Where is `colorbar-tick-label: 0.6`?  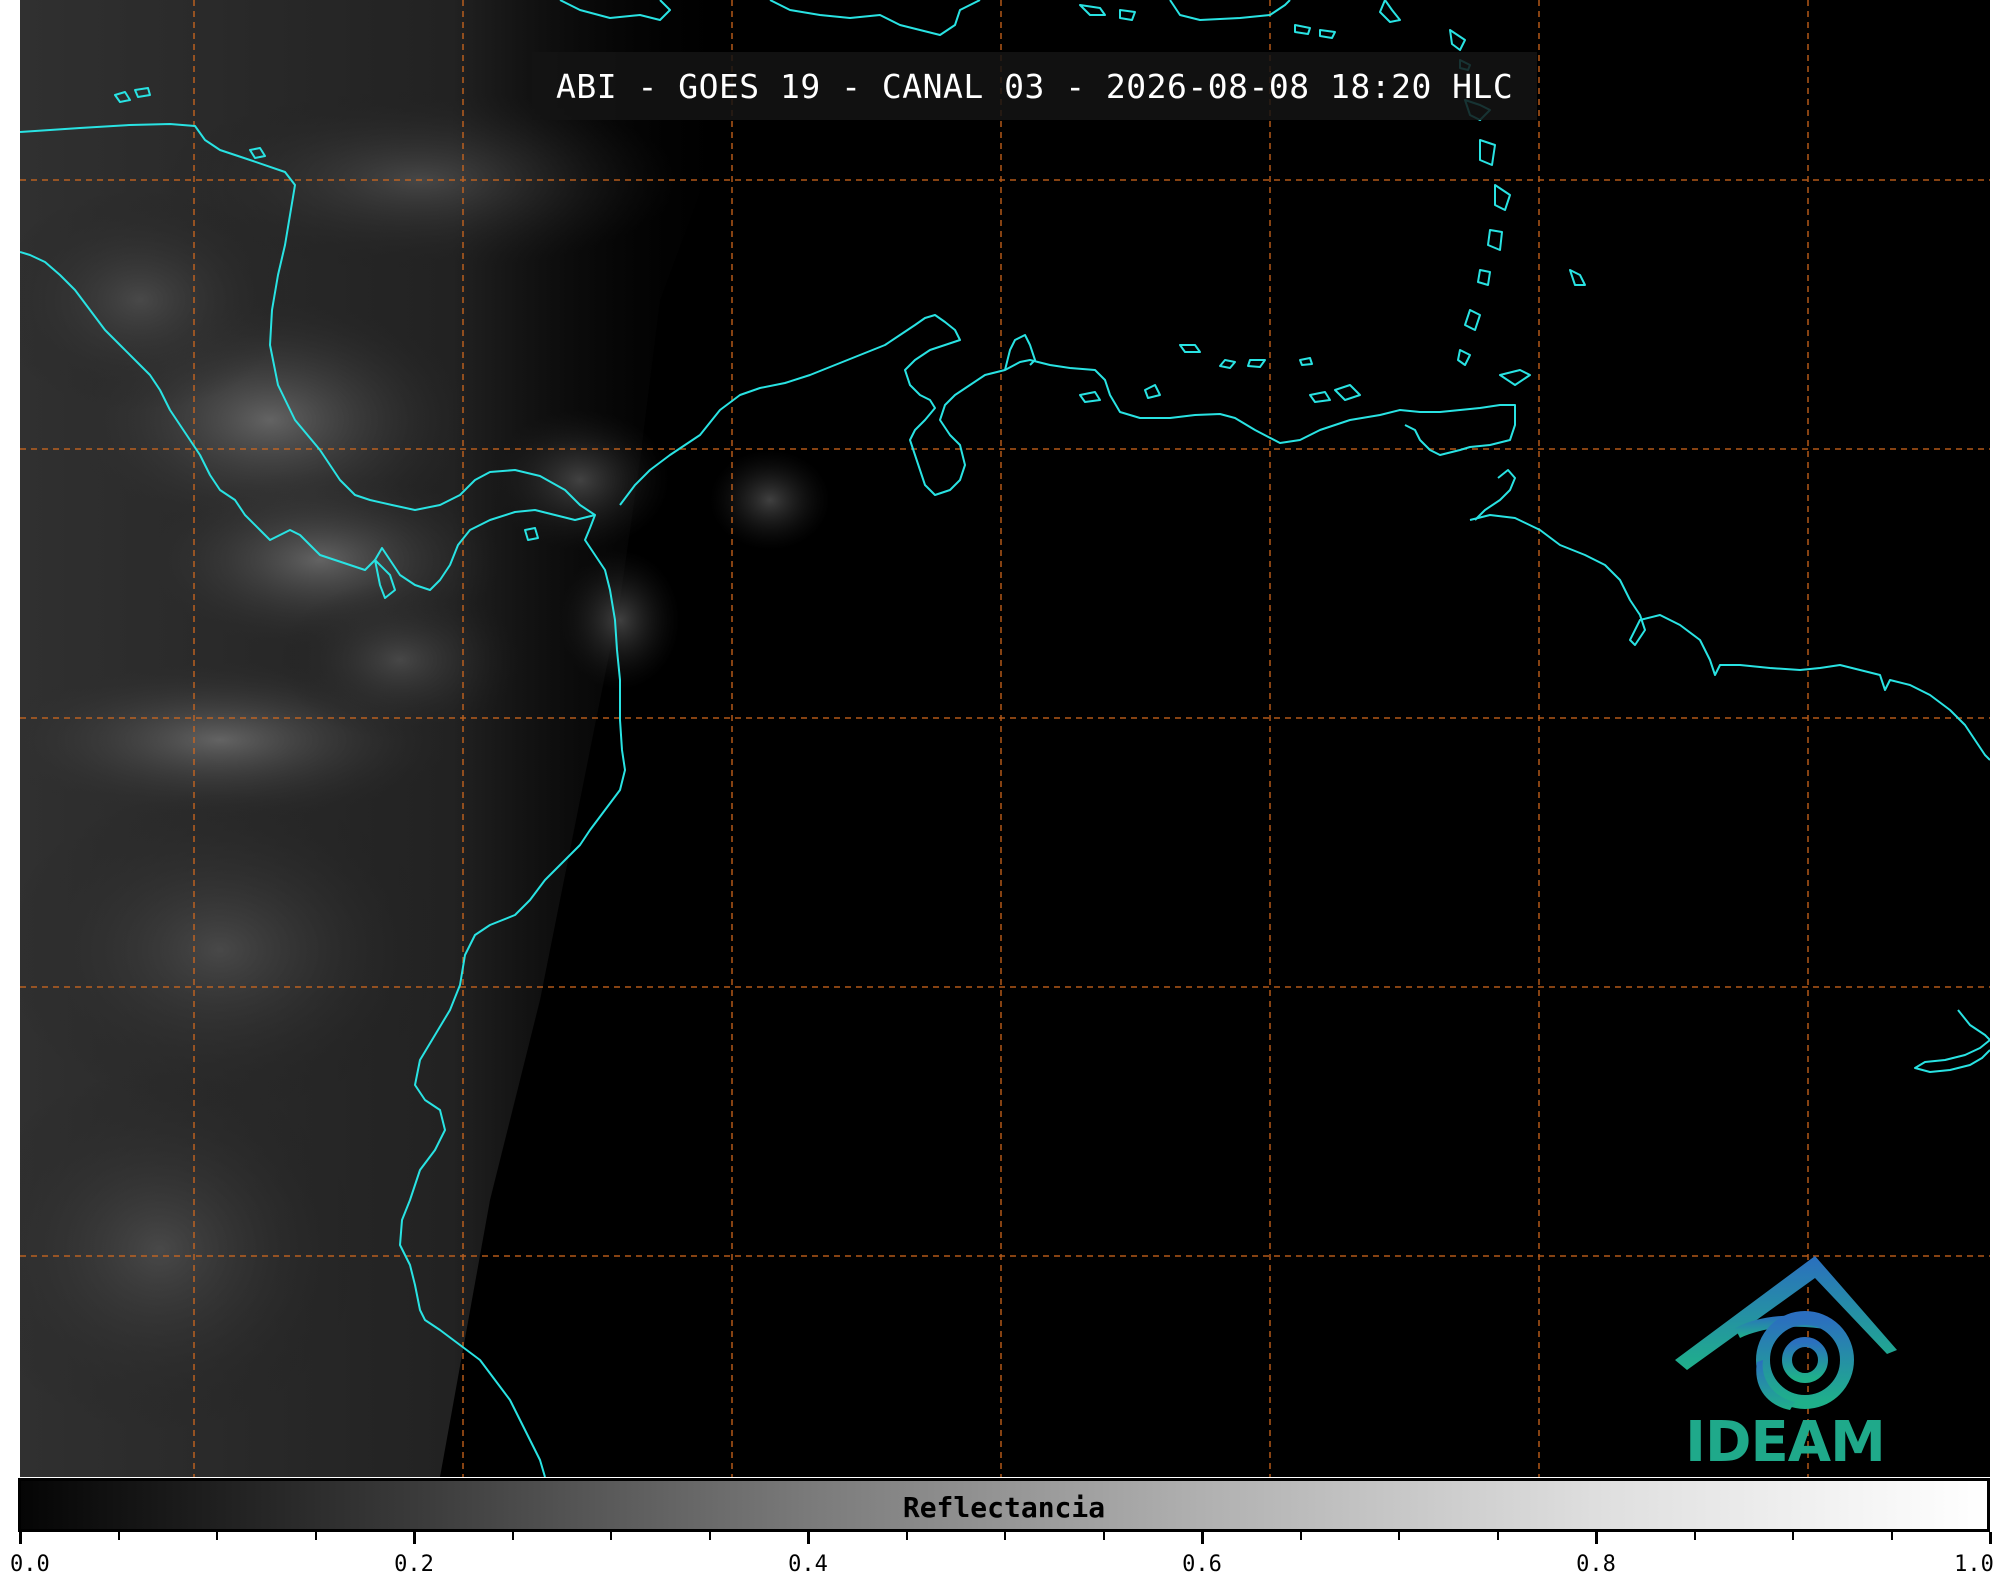
colorbar-tick-label: 0.6 is located at coordinates (1202, 1564).